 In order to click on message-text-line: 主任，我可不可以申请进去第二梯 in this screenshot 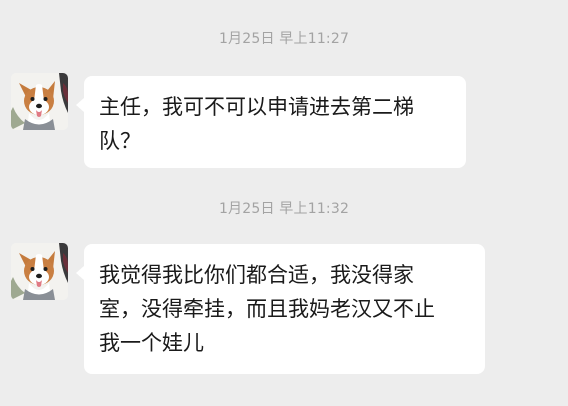, I will do `click(256, 107)`.